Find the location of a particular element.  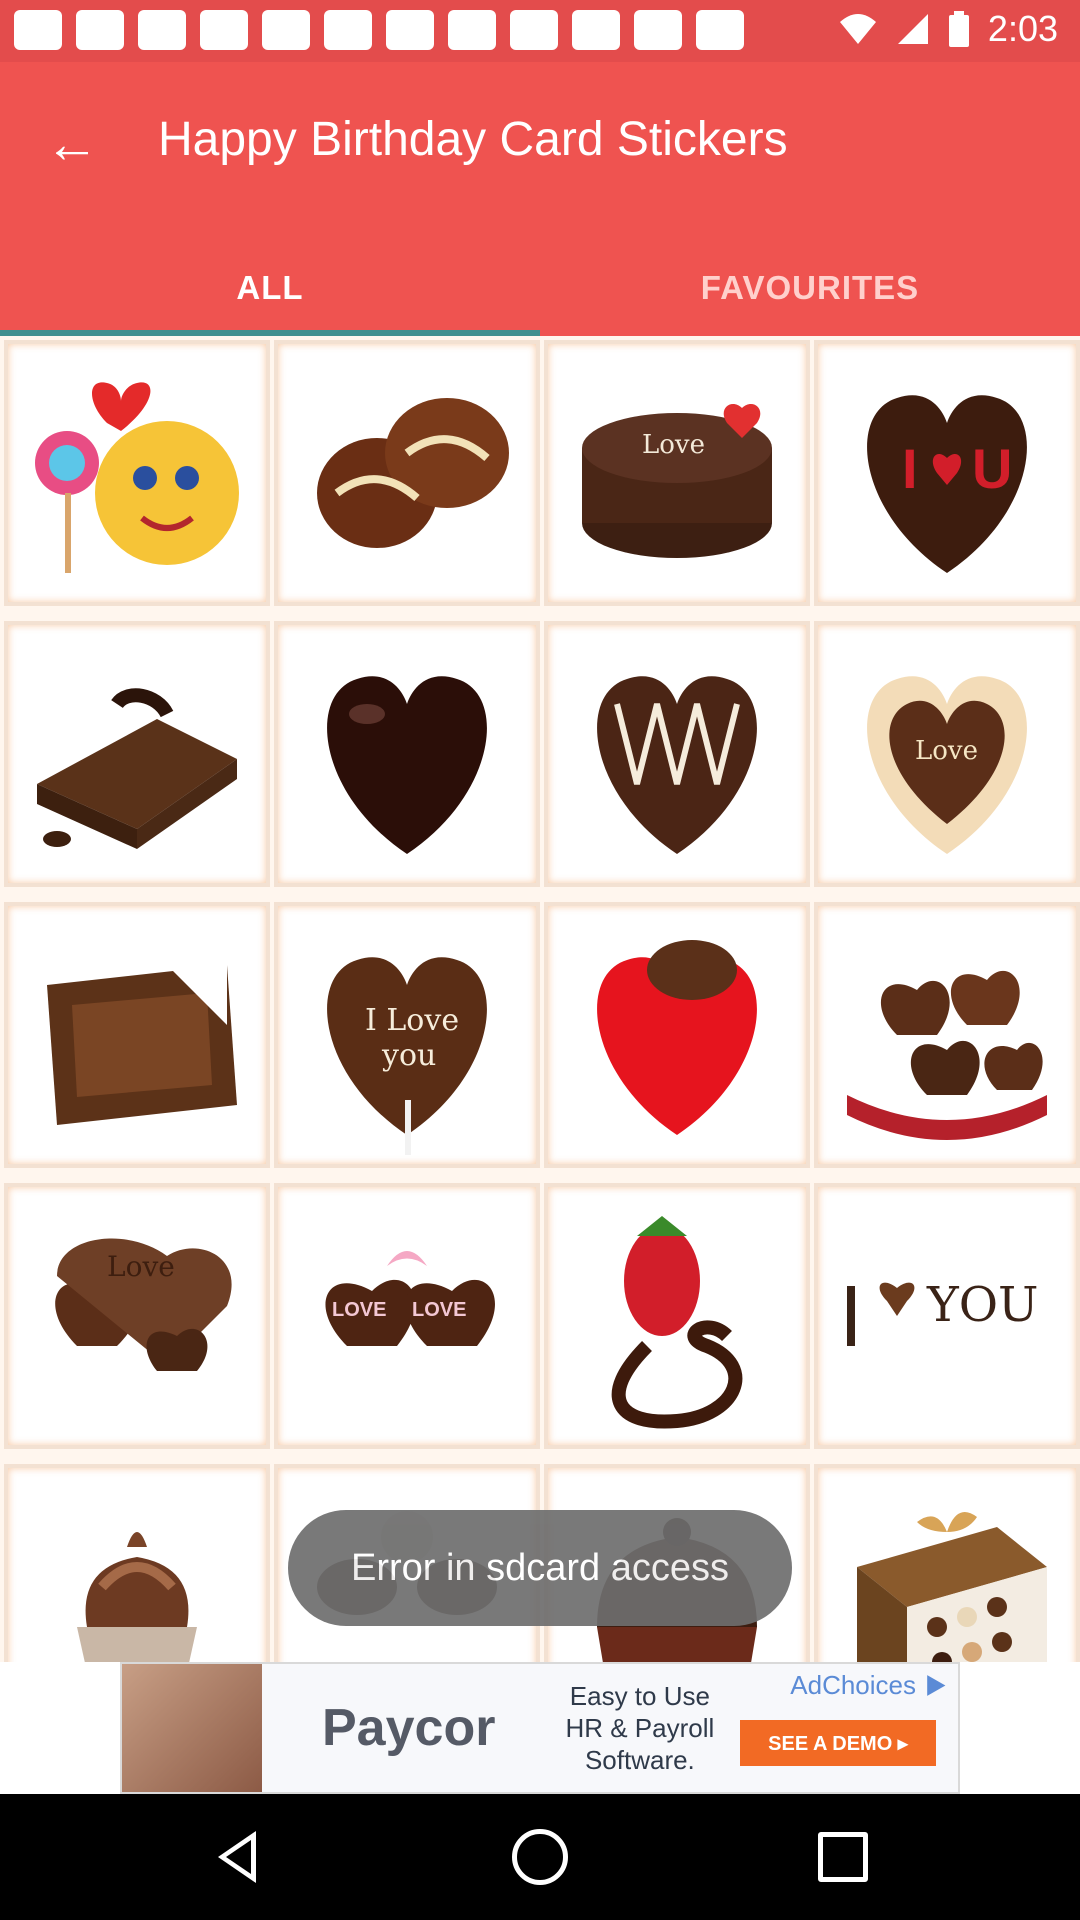

recents-icon is located at coordinates (843, 1857).